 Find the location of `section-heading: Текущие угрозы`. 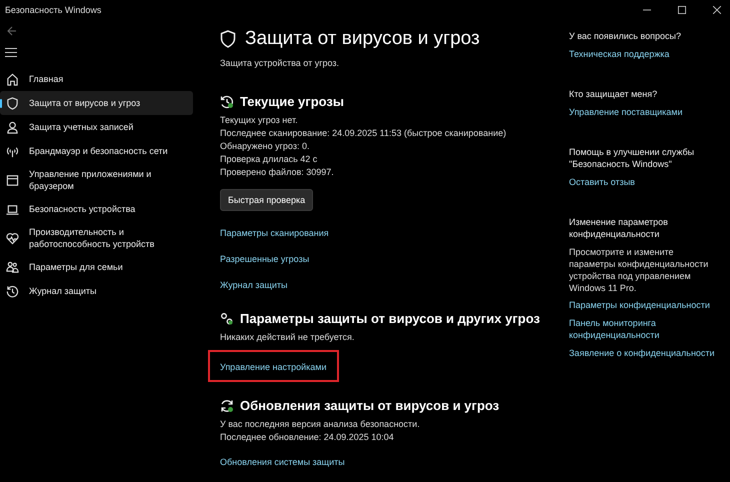

section-heading: Текущие угрозы is located at coordinates (292, 101).